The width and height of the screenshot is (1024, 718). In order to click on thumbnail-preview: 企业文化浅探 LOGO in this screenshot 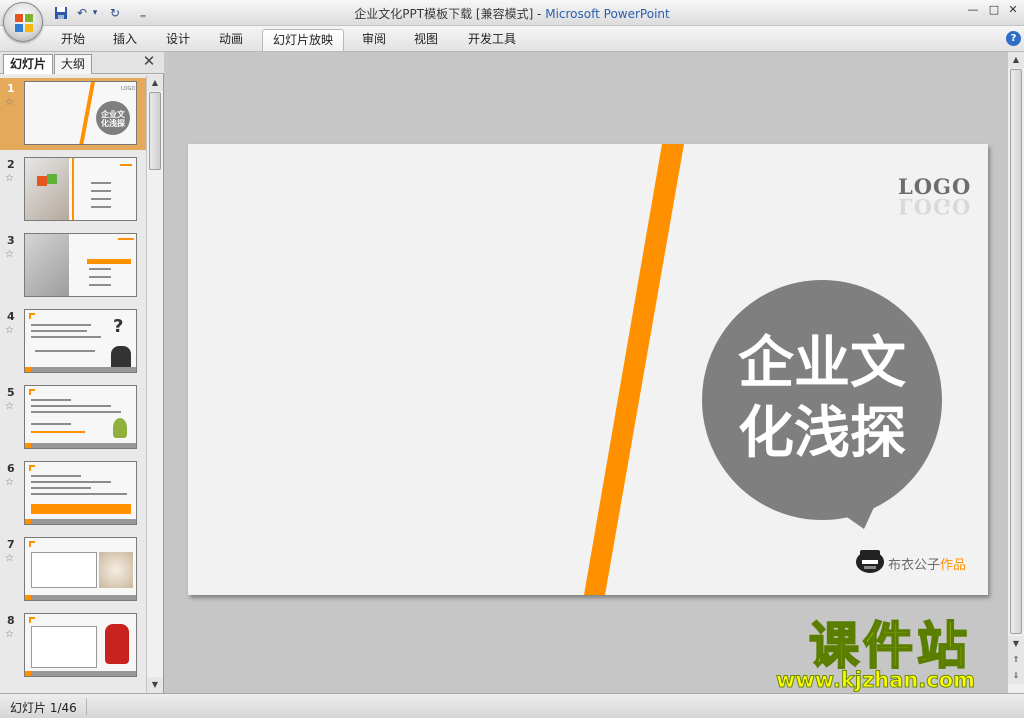, I will do `click(80, 113)`.